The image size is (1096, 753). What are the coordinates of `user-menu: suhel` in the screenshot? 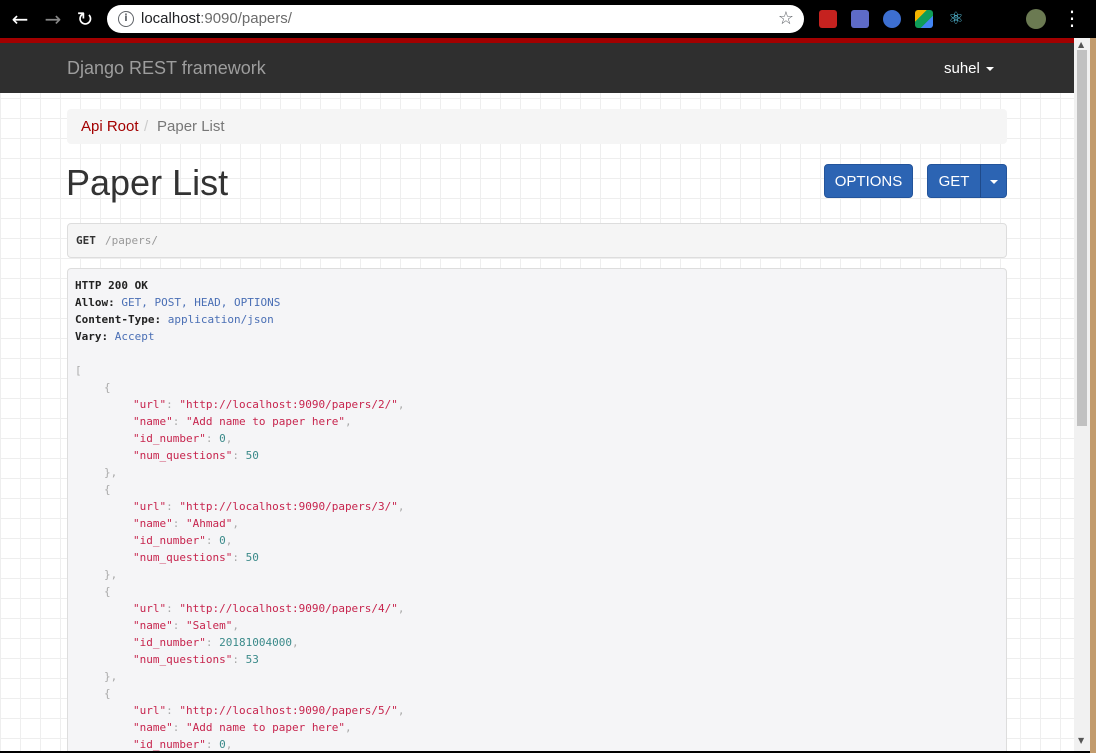 It's located at (969, 68).